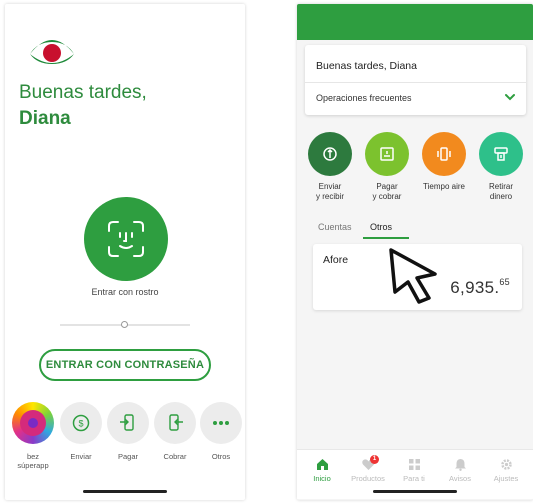 Image resolution: width=533 pixels, height=504 pixels. What do you see at coordinates (415, 22) in the screenshot?
I see `header-bar` at bounding box center [415, 22].